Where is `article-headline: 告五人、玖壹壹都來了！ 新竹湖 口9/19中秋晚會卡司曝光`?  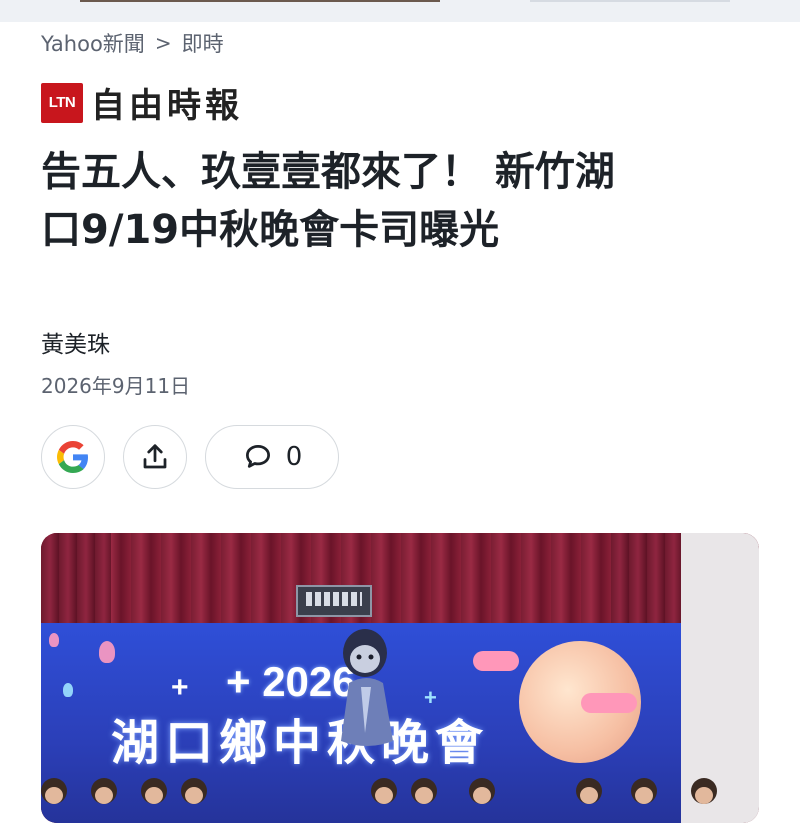 article-headline: 告五人、玖壹壹都來了！ 新竹湖 口9/19中秋晚會卡司曝光 is located at coordinates (391, 201).